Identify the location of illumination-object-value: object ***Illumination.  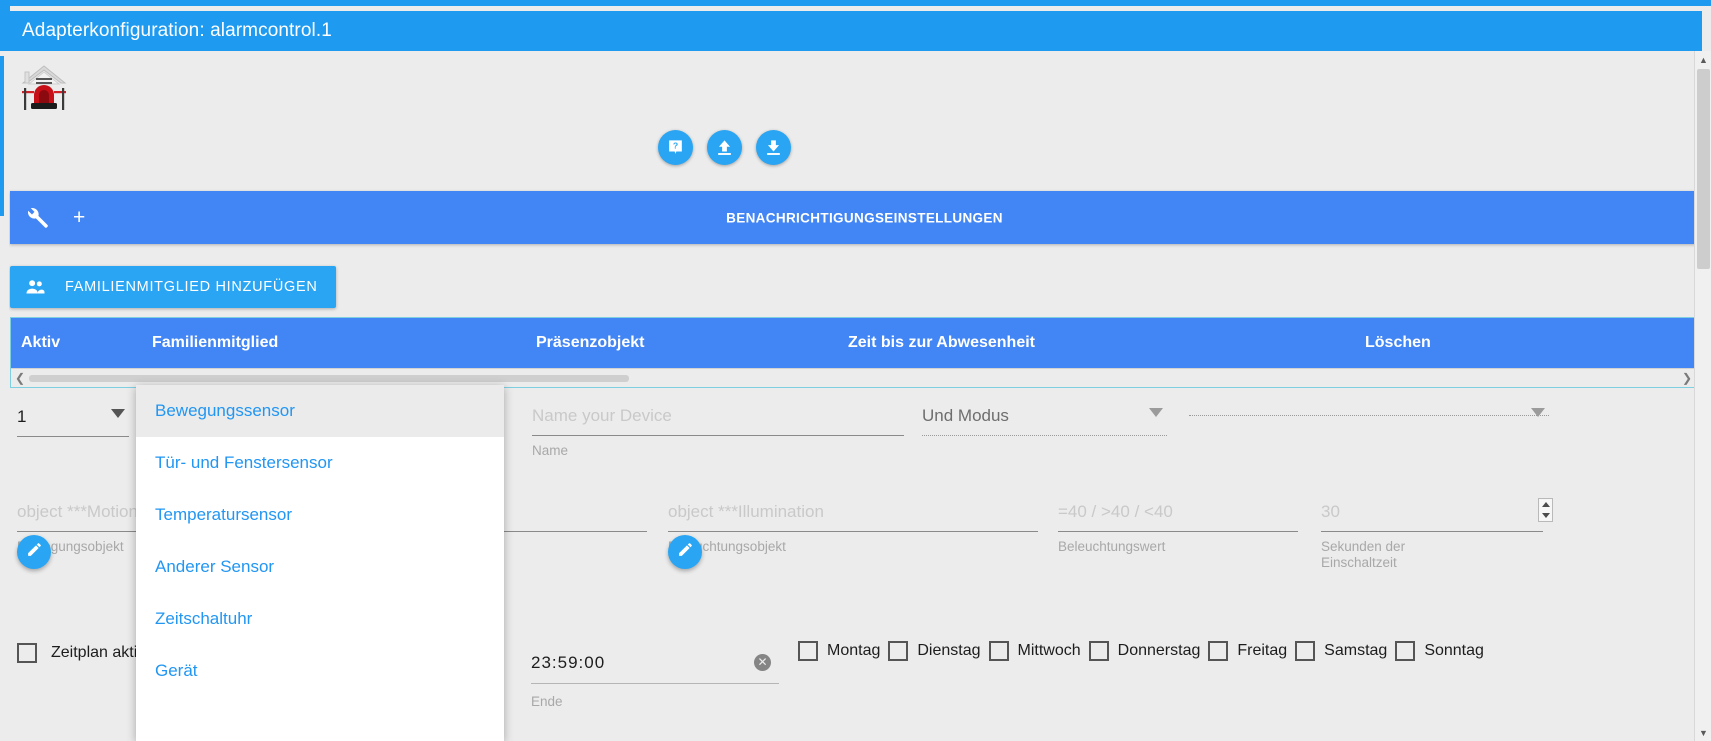
(746, 511).